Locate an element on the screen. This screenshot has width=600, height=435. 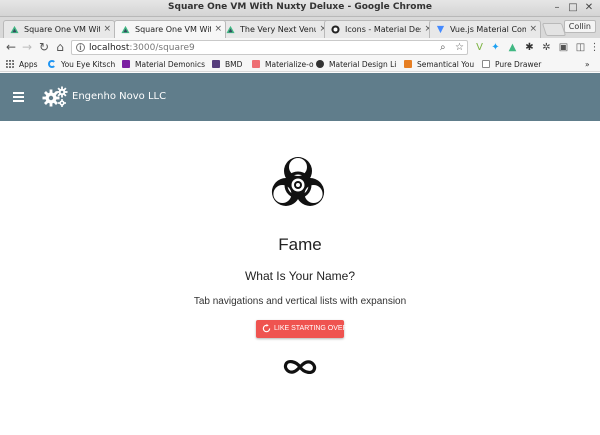
browser-tab: Square One VM With × is located at coordinates (59, 29).